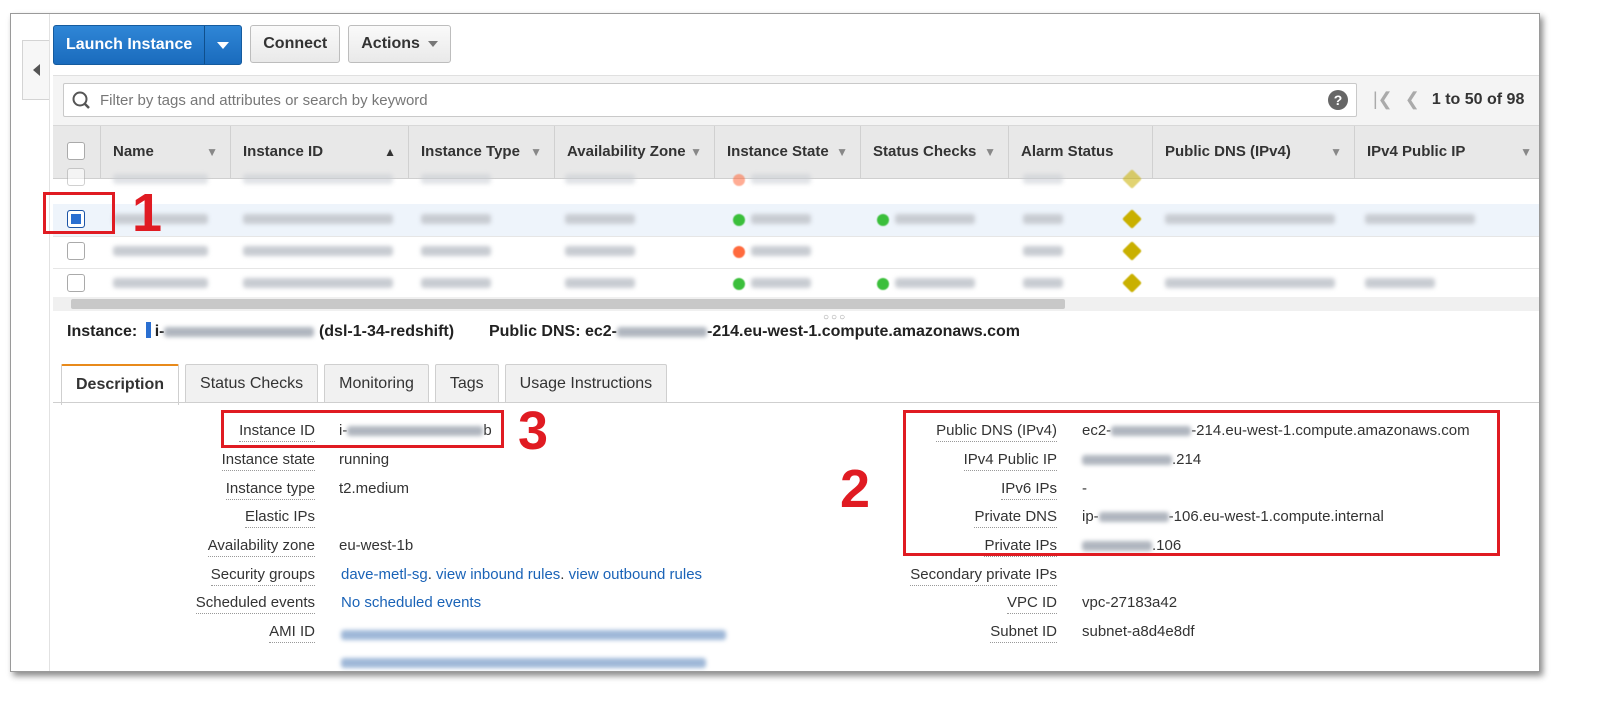 The image size is (1600, 705). What do you see at coordinates (586, 383) in the screenshot?
I see `tab-usage-instructions: Usage Instructions` at bounding box center [586, 383].